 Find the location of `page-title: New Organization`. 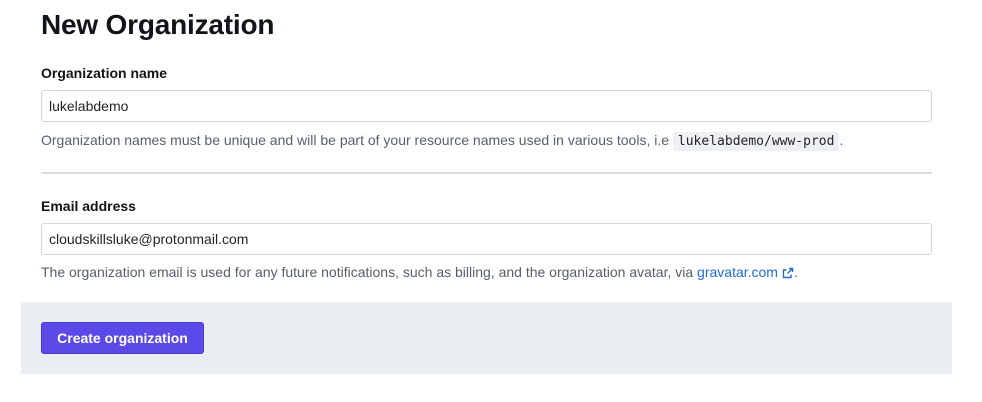

page-title: New Organization is located at coordinates (158, 24).